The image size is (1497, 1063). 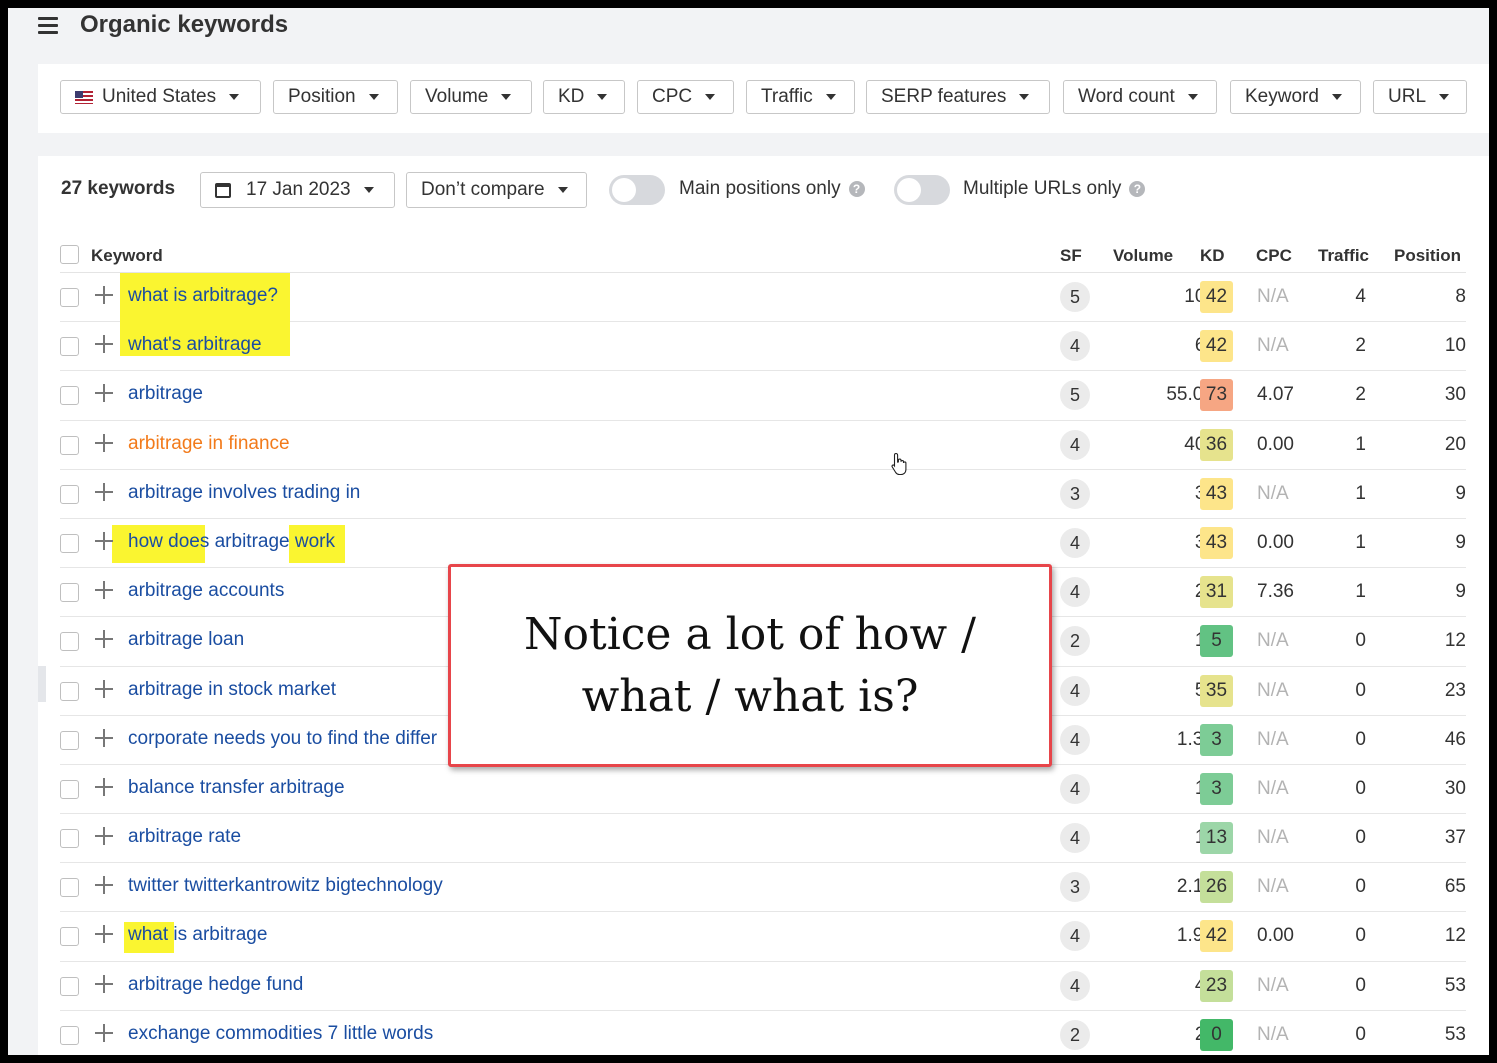 What do you see at coordinates (184, 837) in the screenshot?
I see `keyword-link: arbitrage rate` at bounding box center [184, 837].